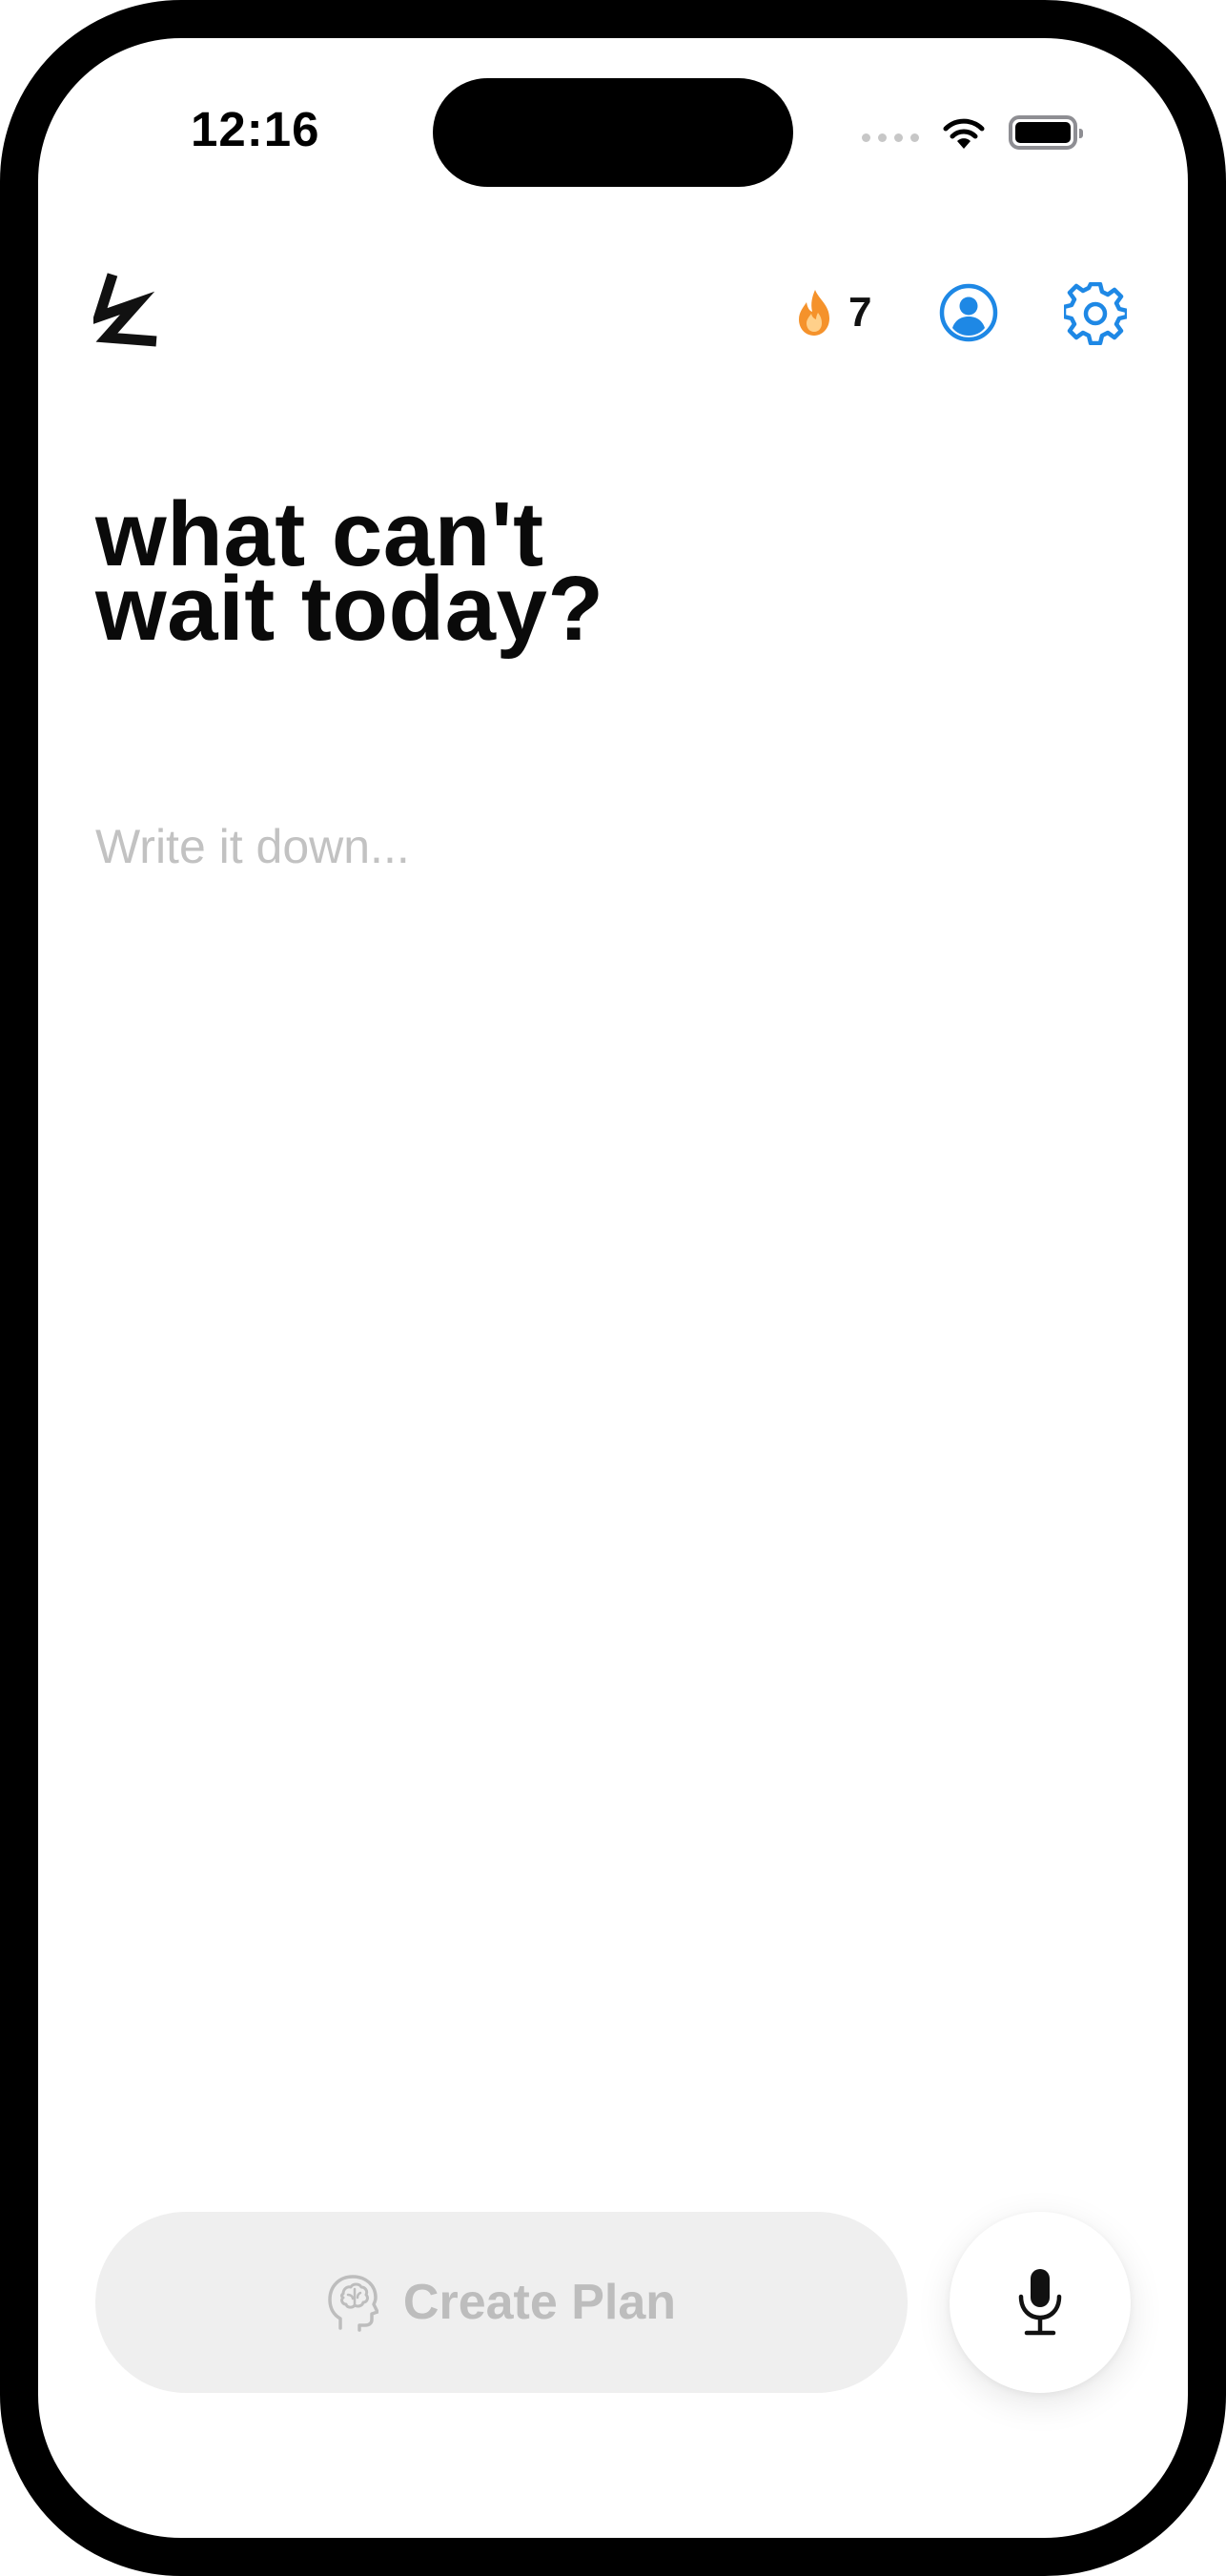 The height and width of the screenshot is (2576, 1226). What do you see at coordinates (125, 310) in the screenshot?
I see `lightning-logo-icon` at bounding box center [125, 310].